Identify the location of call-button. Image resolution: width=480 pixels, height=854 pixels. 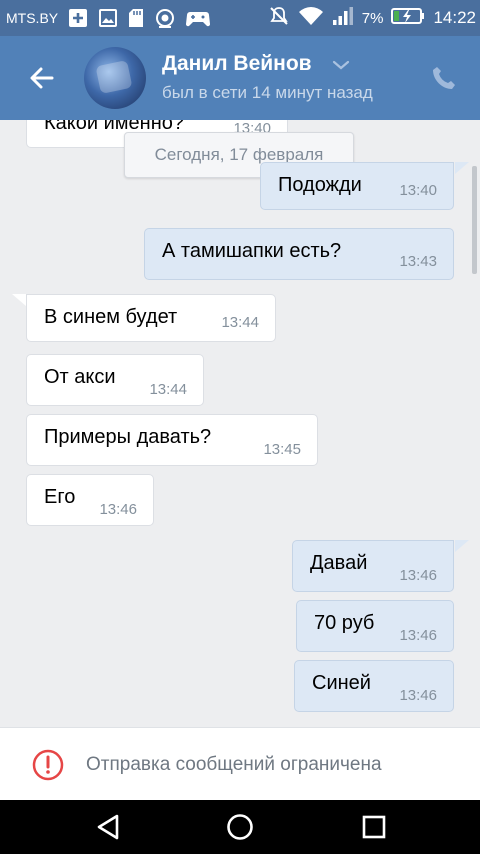
(444, 78).